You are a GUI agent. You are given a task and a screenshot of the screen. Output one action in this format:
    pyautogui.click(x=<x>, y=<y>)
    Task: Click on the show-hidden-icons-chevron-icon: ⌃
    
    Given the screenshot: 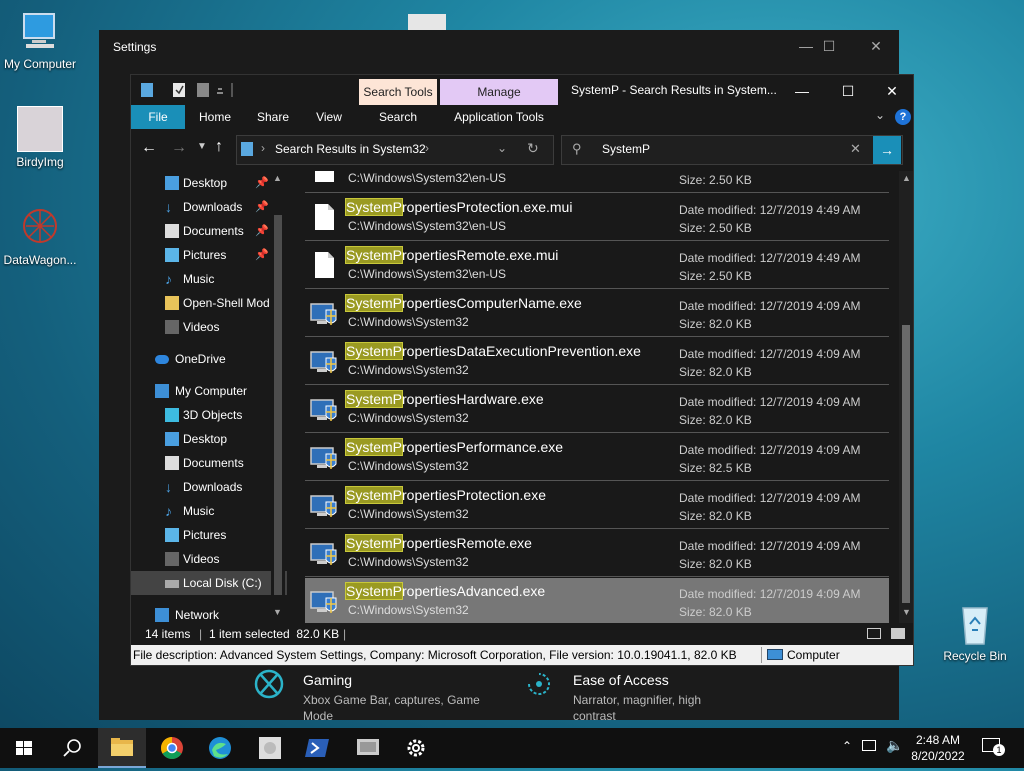 What is the action you would take?
    pyautogui.click(x=847, y=746)
    